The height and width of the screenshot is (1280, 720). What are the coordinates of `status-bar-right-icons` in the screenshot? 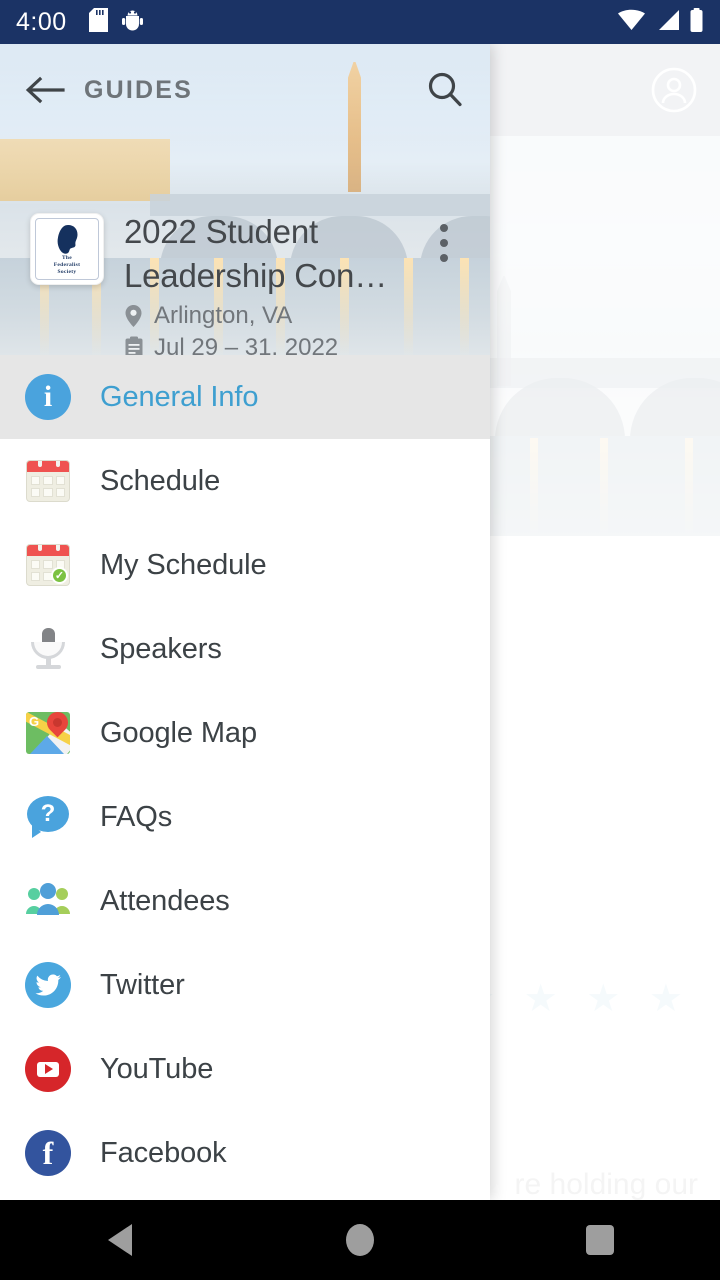 It's located at (660, 22).